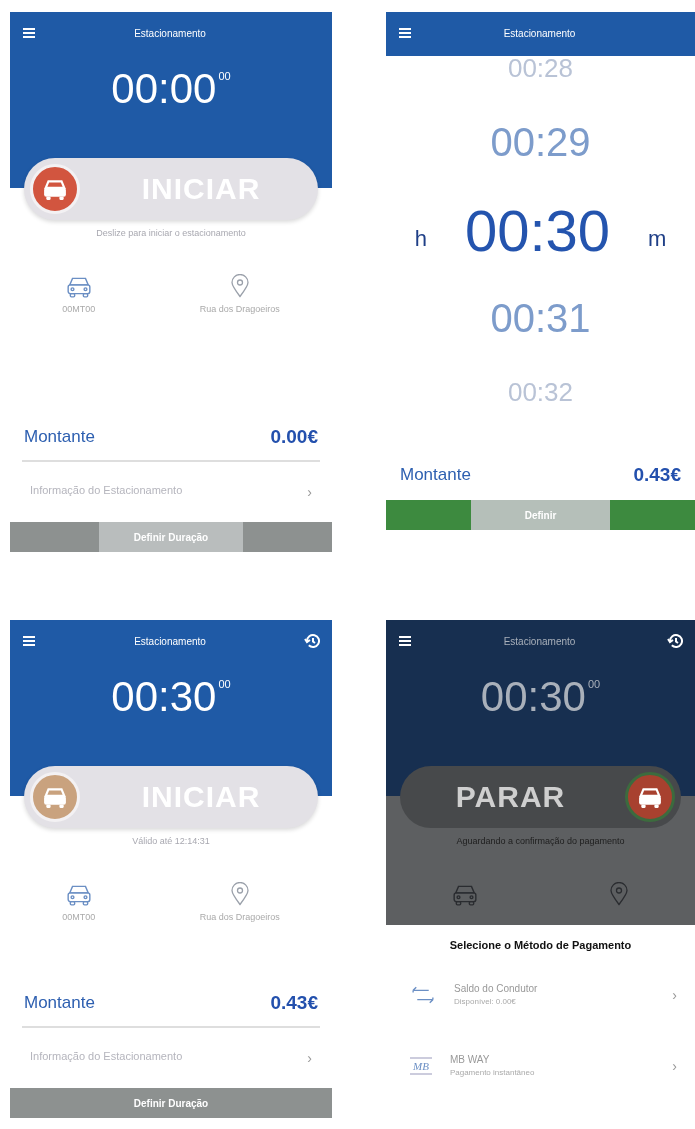  Describe the element at coordinates (485, 1001) in the screenshot. I see `method-detail: Disponível: 0.00€` at that location.